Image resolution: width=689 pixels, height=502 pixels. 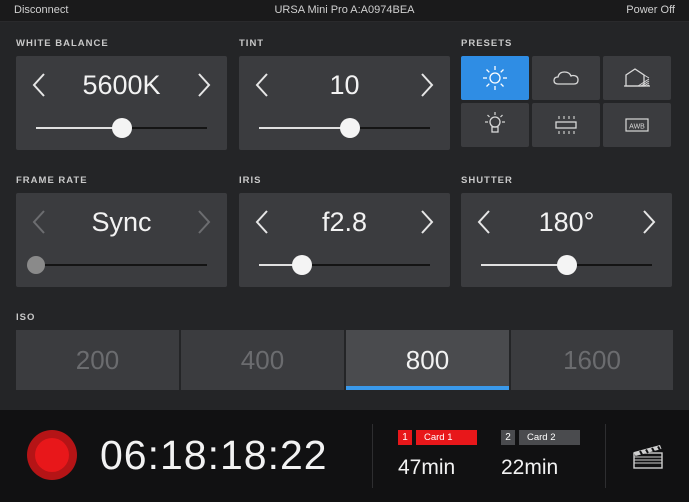 I want to click on iso-label: ISO, so click(x=26, y=317).